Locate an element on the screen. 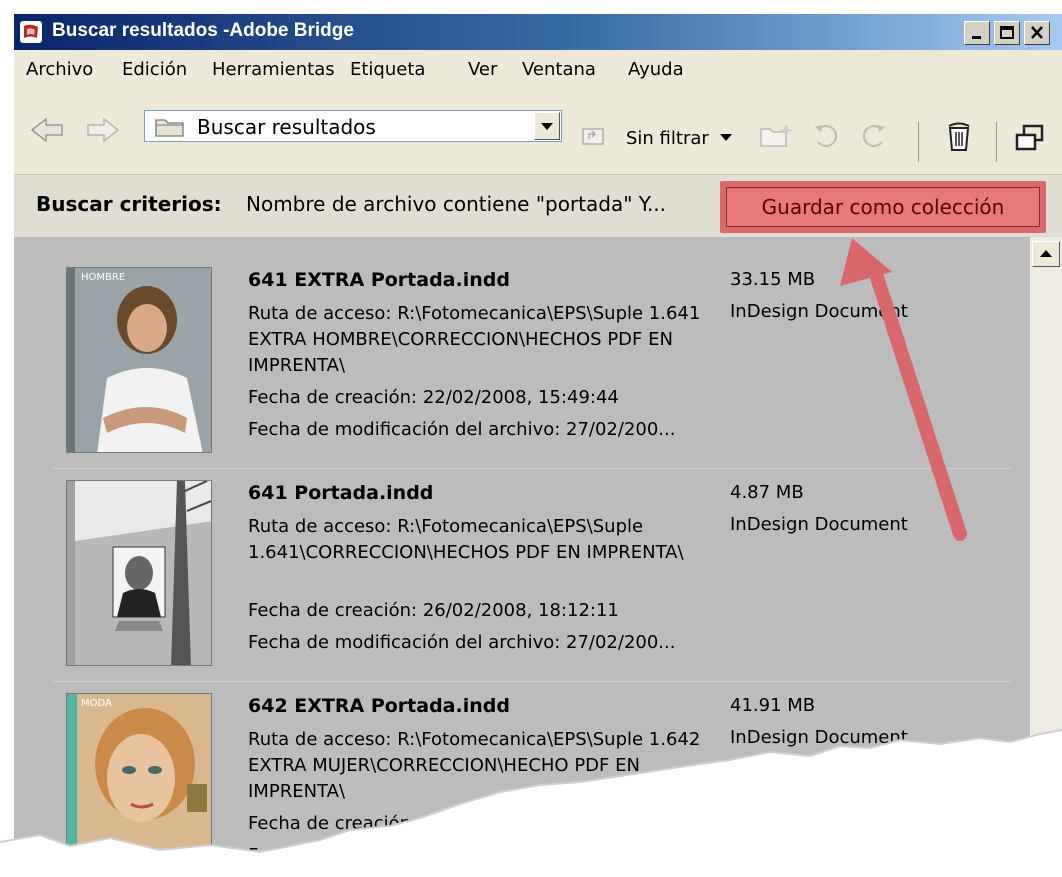 The height and width of the screenshot is (877, 1062). result-name: 641 Portada.indd is located at coordinates (341, 493).